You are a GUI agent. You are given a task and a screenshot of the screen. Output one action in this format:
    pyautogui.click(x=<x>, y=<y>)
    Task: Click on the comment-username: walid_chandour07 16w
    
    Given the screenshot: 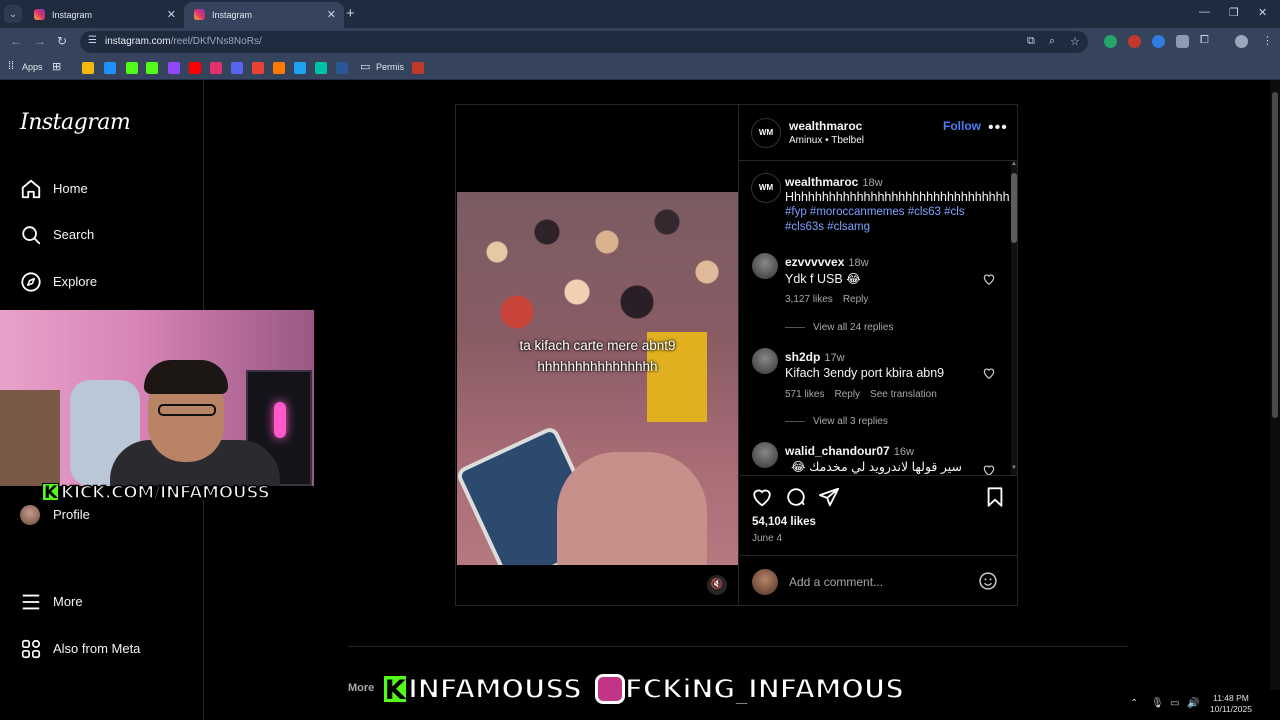 What is the action you would take?
    pyautogui.click(x=849, y=451)
    